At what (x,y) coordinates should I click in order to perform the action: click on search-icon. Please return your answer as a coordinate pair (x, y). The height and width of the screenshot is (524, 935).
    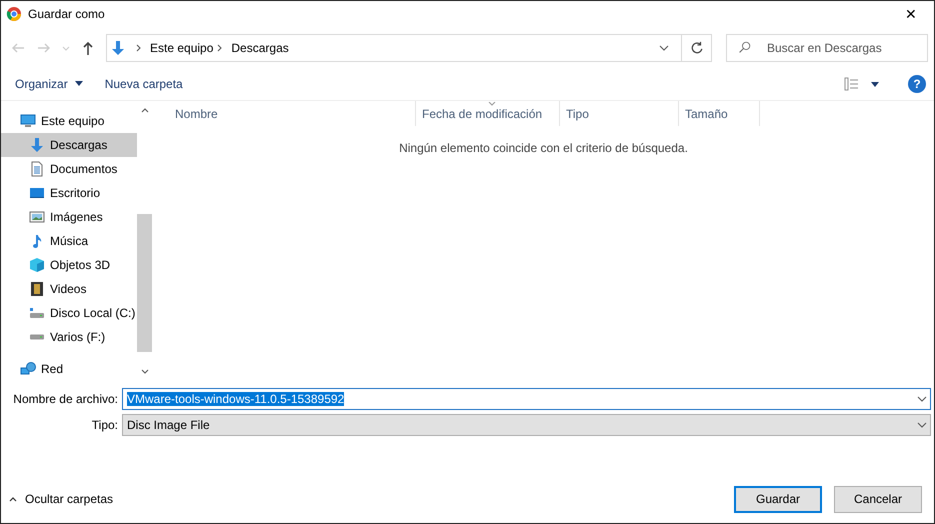
    Looking at the image, I should click on (744, 47).